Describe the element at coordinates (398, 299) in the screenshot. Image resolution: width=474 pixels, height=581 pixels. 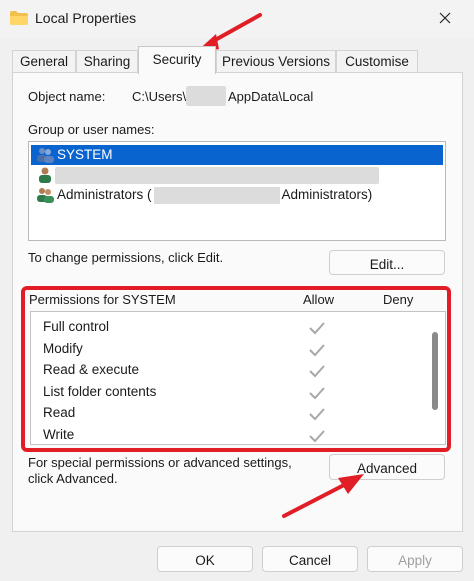
I see `deny-column-header: Deny` at that location.